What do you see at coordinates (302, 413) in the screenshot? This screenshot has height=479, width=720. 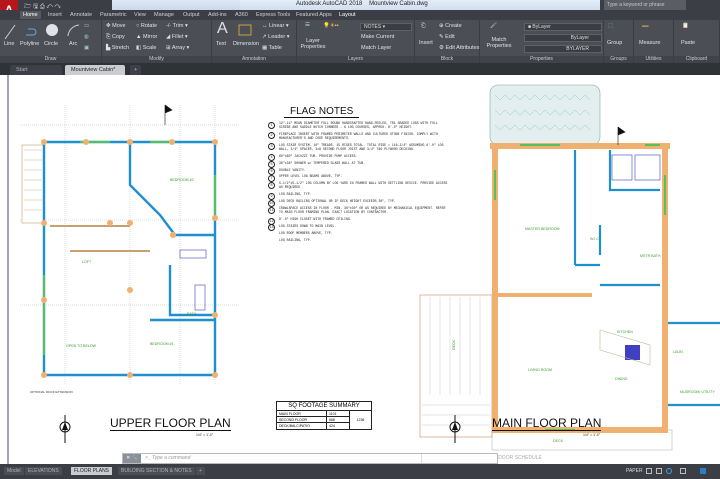 I see `row-label: MAIN FLOOR` at bounding box center [302, 413].